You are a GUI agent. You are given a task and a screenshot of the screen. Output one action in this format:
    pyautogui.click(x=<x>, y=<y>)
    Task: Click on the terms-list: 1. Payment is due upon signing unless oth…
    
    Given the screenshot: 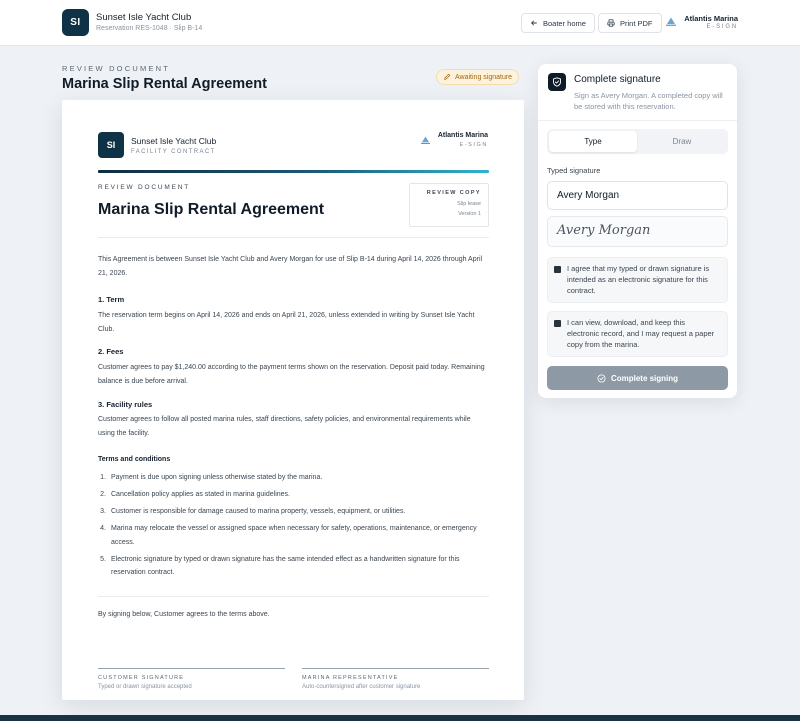 What is the action you would take?
    pyautogui.click(x=293, y=527)
    